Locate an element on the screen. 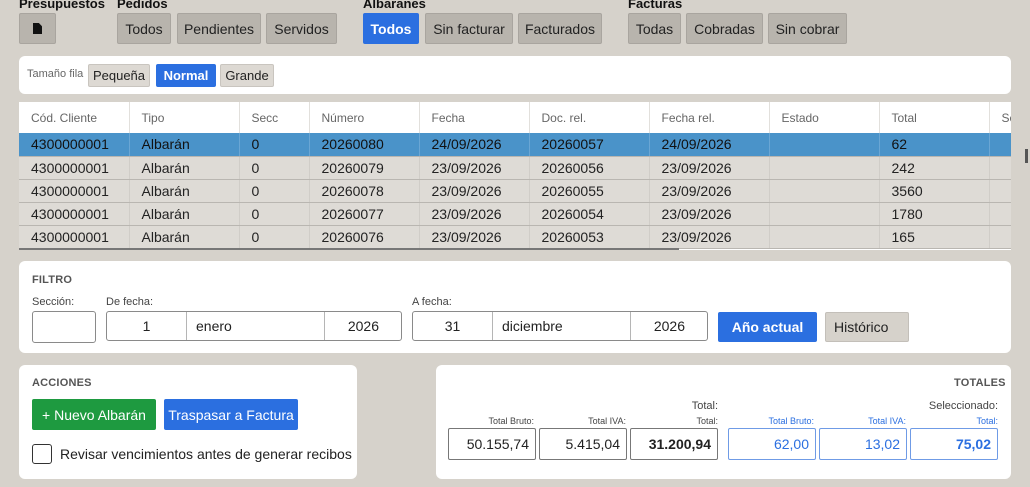  horizontal-scrollbar is located at coordinates (349, 249).